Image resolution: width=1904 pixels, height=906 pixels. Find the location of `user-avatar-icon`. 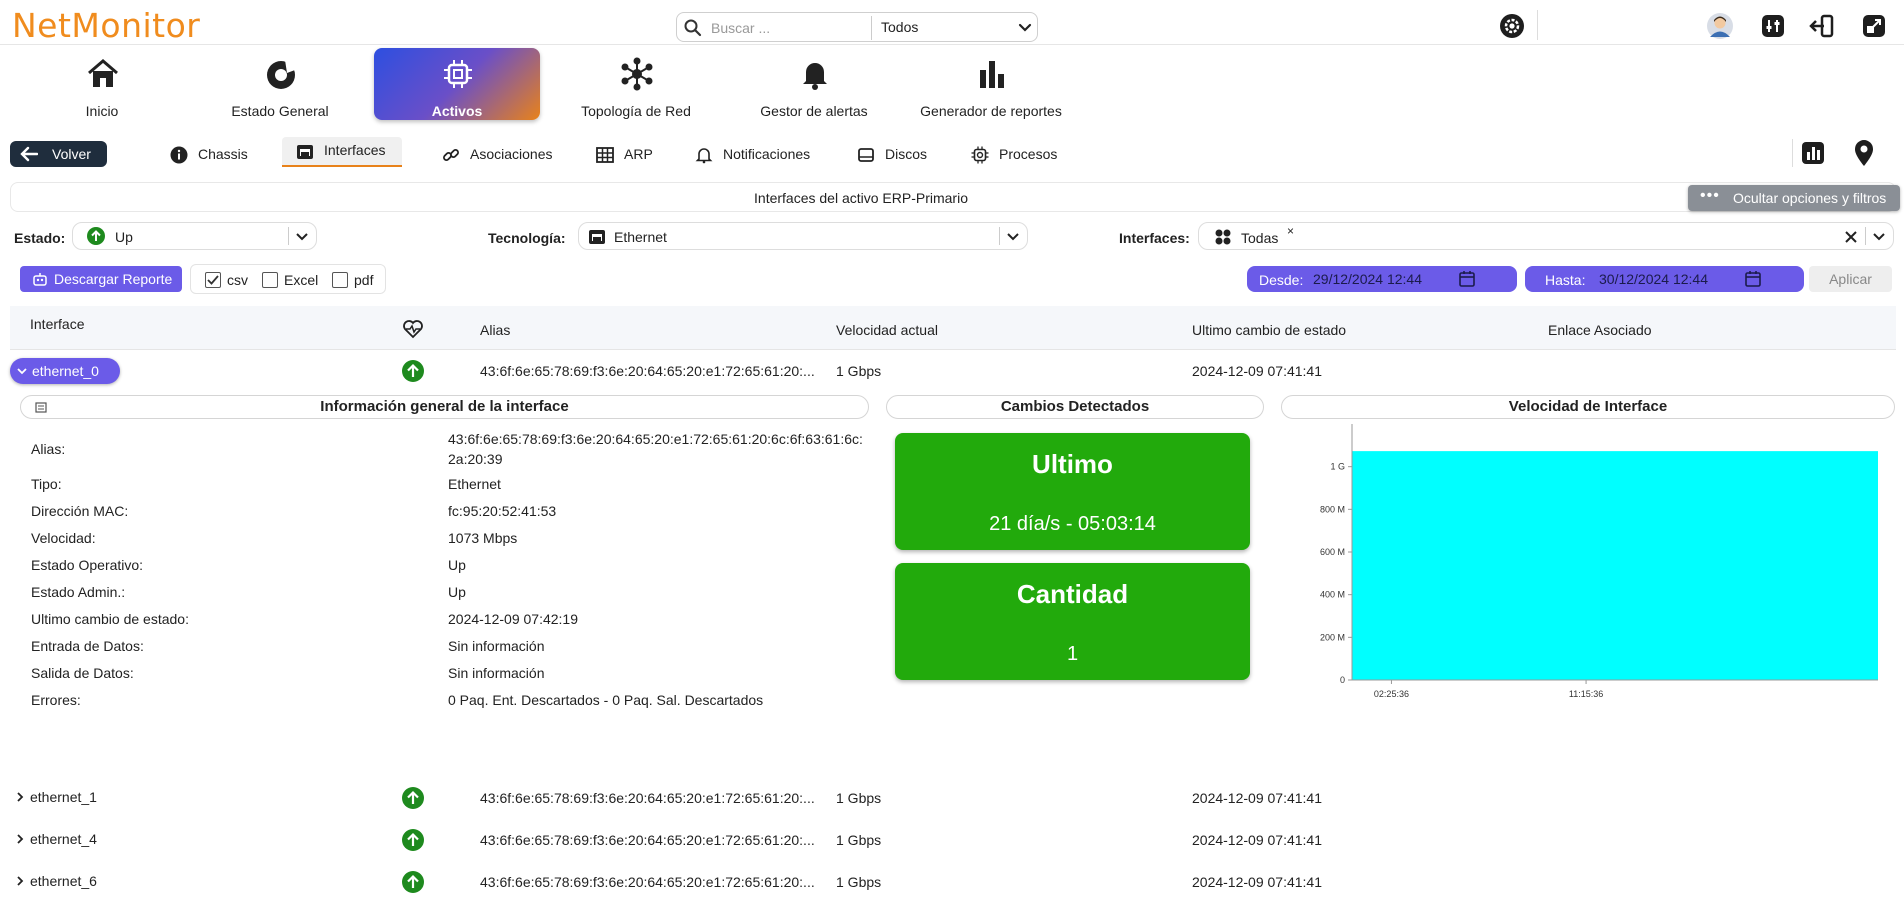

user-avatar-icon is located at coordinates (1720, 26).